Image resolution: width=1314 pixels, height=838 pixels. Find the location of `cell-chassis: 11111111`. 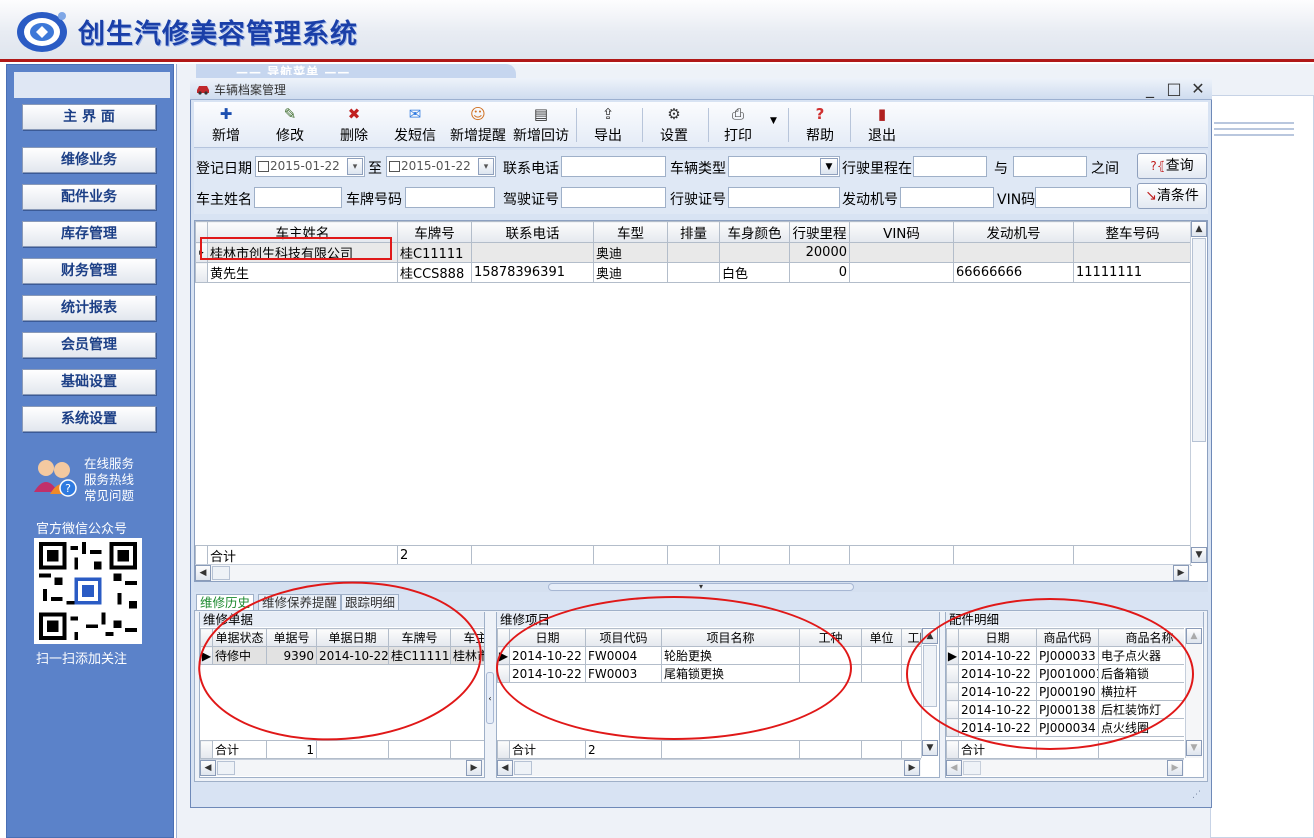

cell-chassis: 11111111 is located at coordinates (1132, 272).